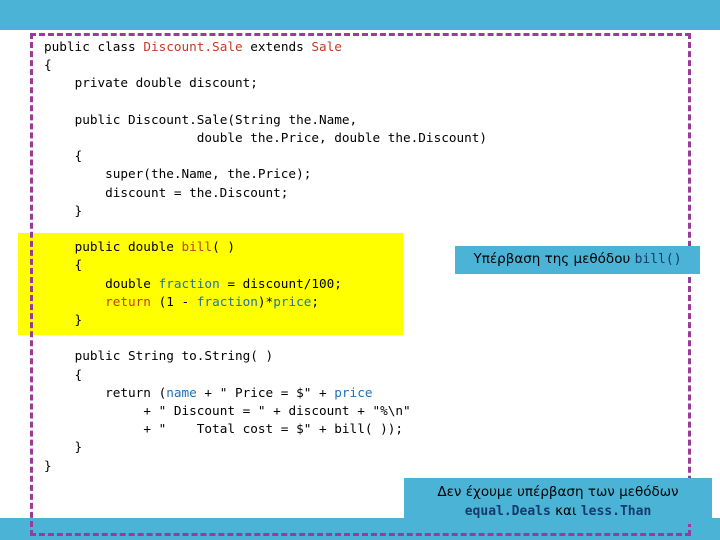 Image resolution: width=720 pixels, height=540 pixels. What do you see at coordinates (273, 429) in the screenshot?
I see `code-line: + " Total cost = $" + bill( ));` at bounding box center [273, 429].